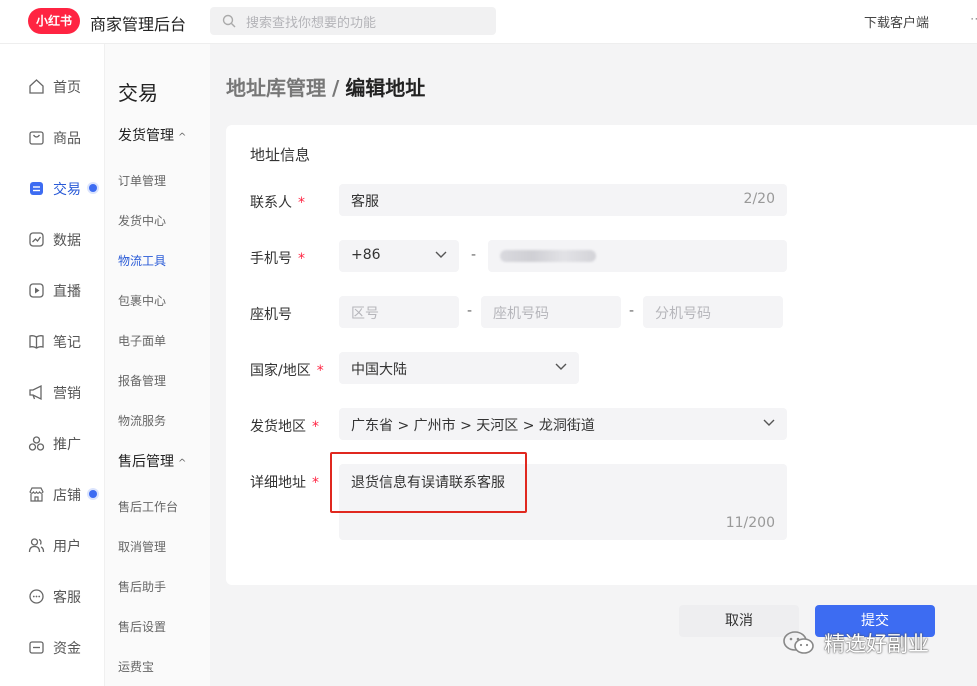 This screenshot has width=977, height=686. I want to click on nav-item-shop: 店铺, so click(52, 494).